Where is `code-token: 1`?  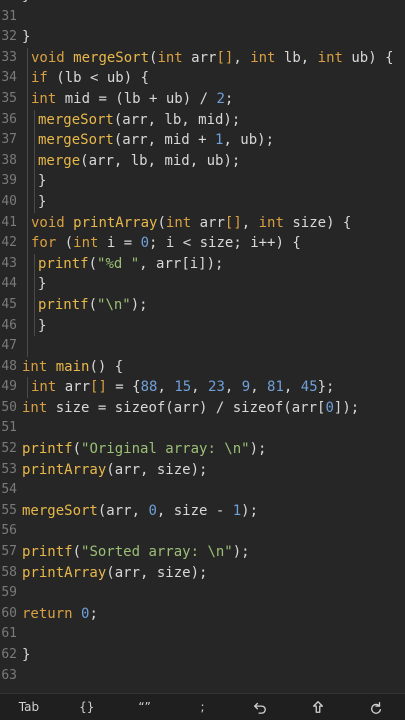
code-token: 1 is located at coordinates (237, 510).